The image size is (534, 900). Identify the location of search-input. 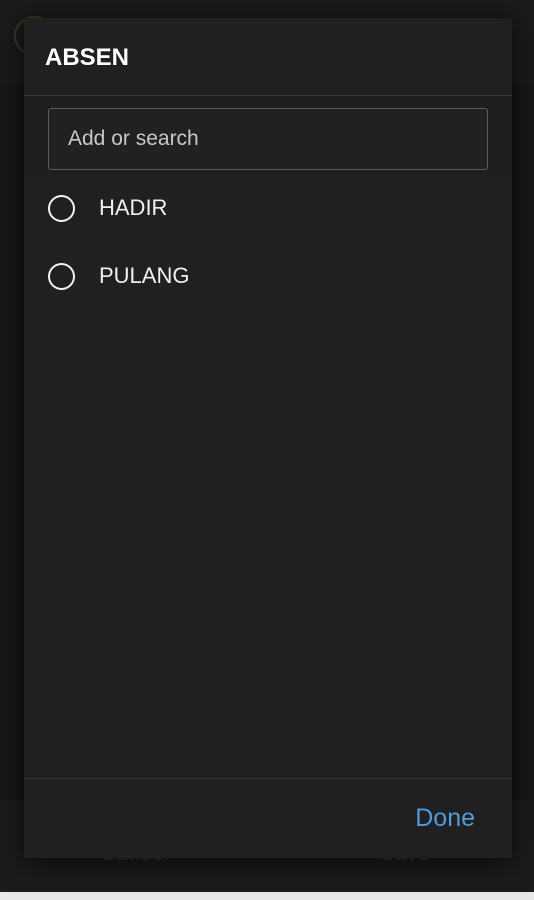
(268, 139).